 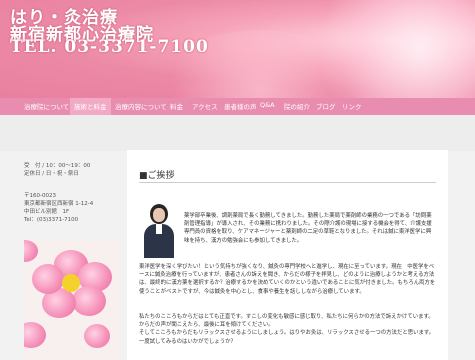 What do you see at coordinates (47, 212) in the screenshot?
I see `building-text: 中田ビル別館 1F` at bounding box center [47, 212].